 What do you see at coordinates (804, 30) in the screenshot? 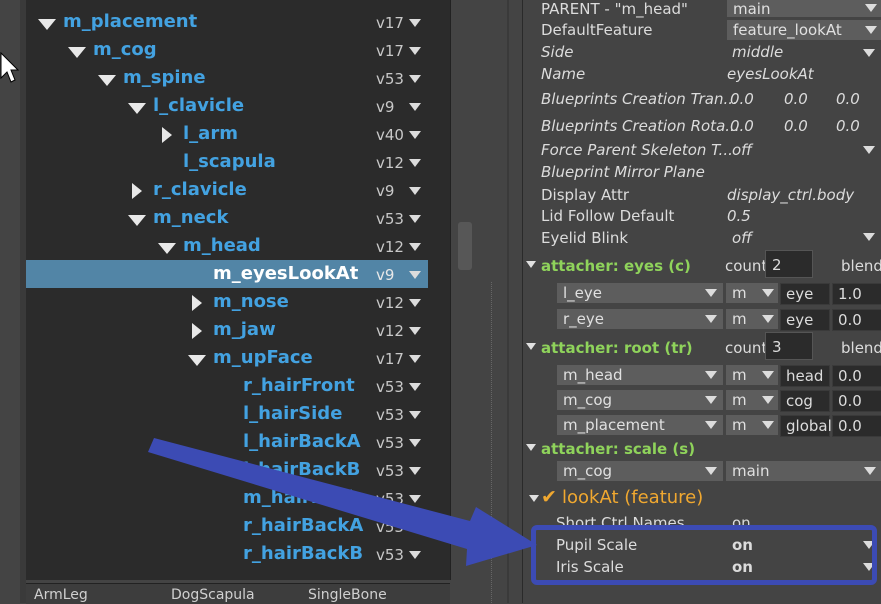
I see `default-feature-dropdown: feature_lookAt` at bounding box center [804, 30].